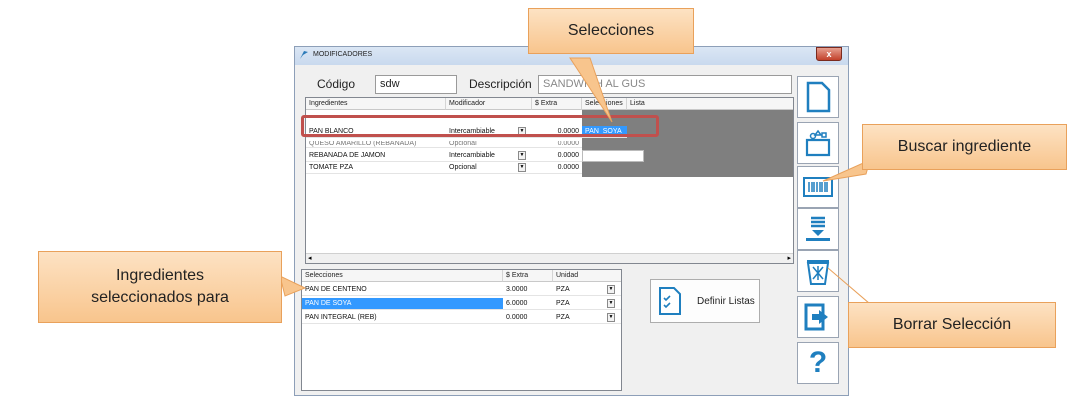 The image size is (1070, 396). I want to click on callout-ingredientes-seleccionados: Ingredientes seleccionados para, so click(160, 287).